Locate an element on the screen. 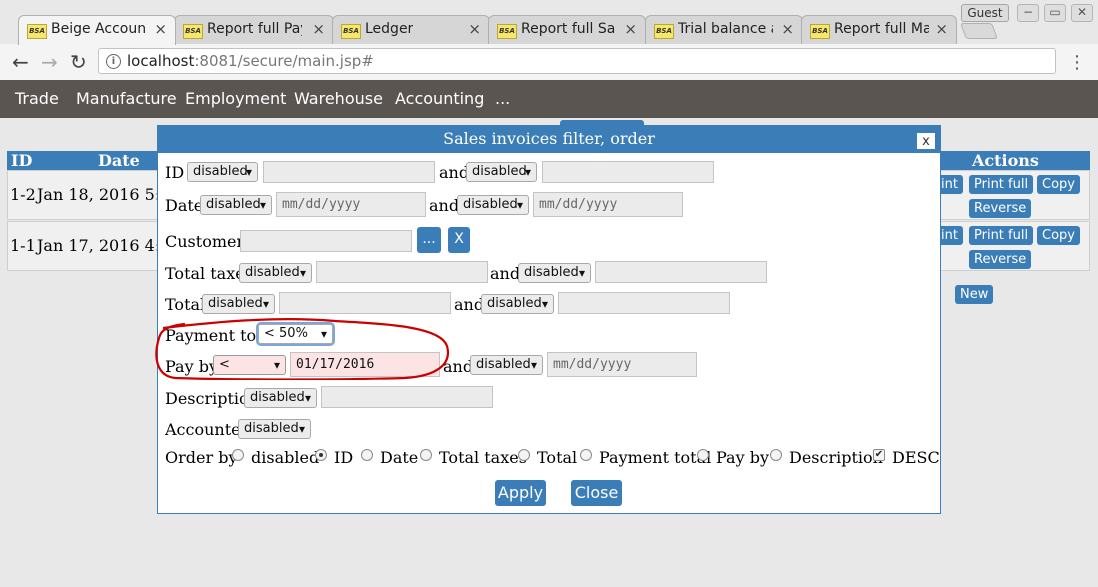 This screenshot has height=587, width=1098. browser-tab-4: BSA Trial balance at × is located at coordinates (724, 29).